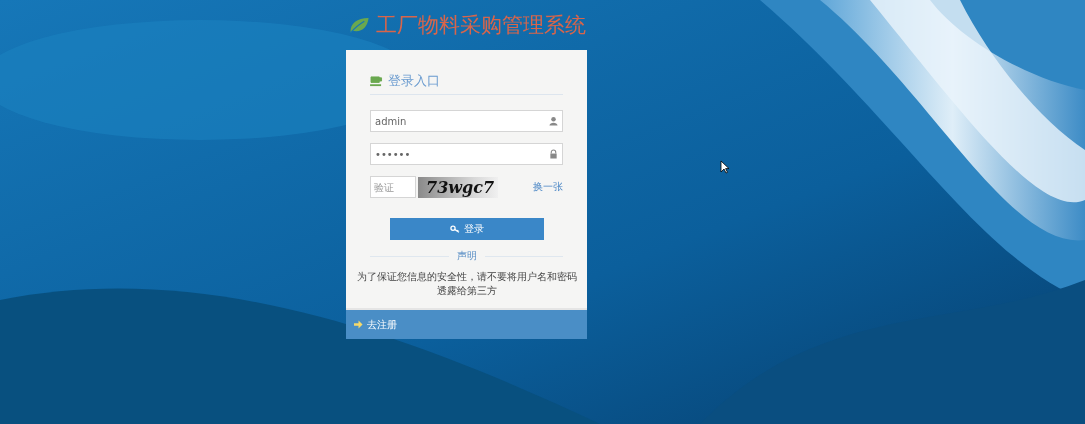 This screenshot has width=1085, height=424. I want to click on notice-title: 声明, so click(466, 256).